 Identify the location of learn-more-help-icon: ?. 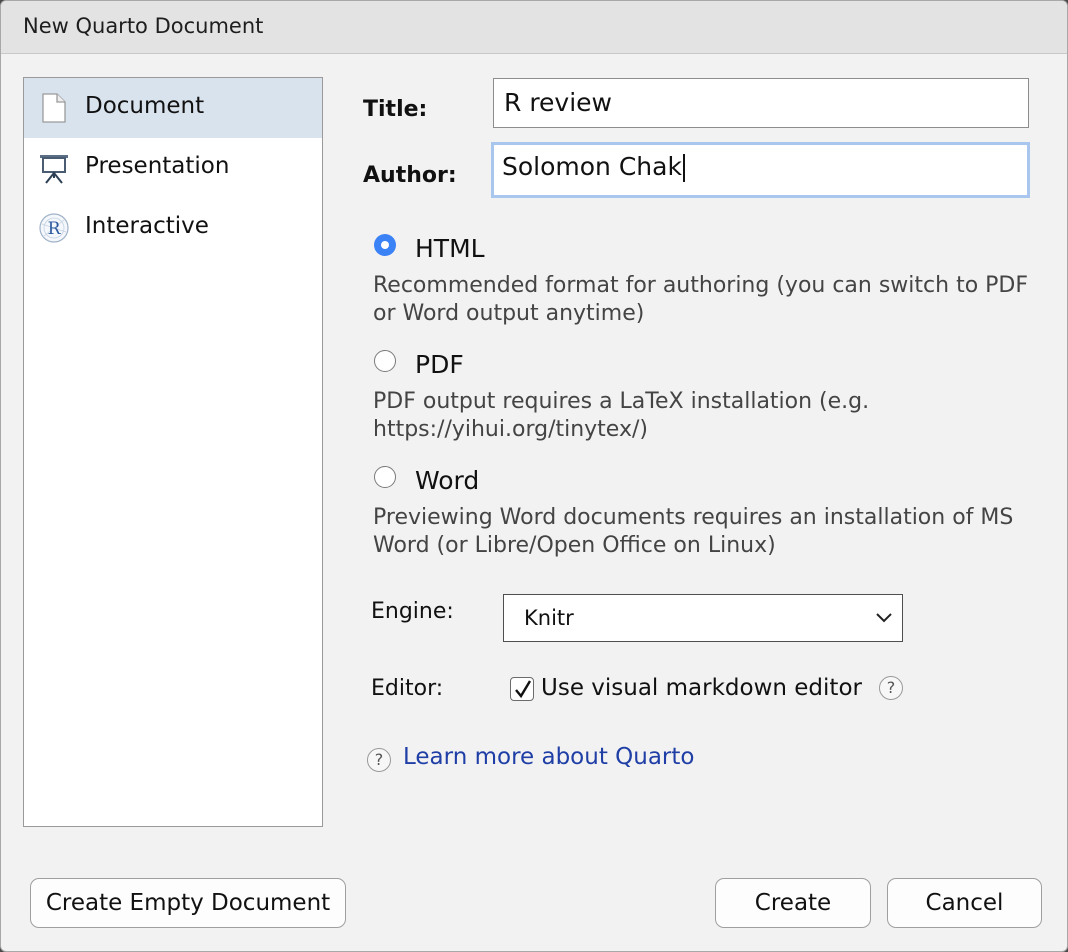
(379, 760).